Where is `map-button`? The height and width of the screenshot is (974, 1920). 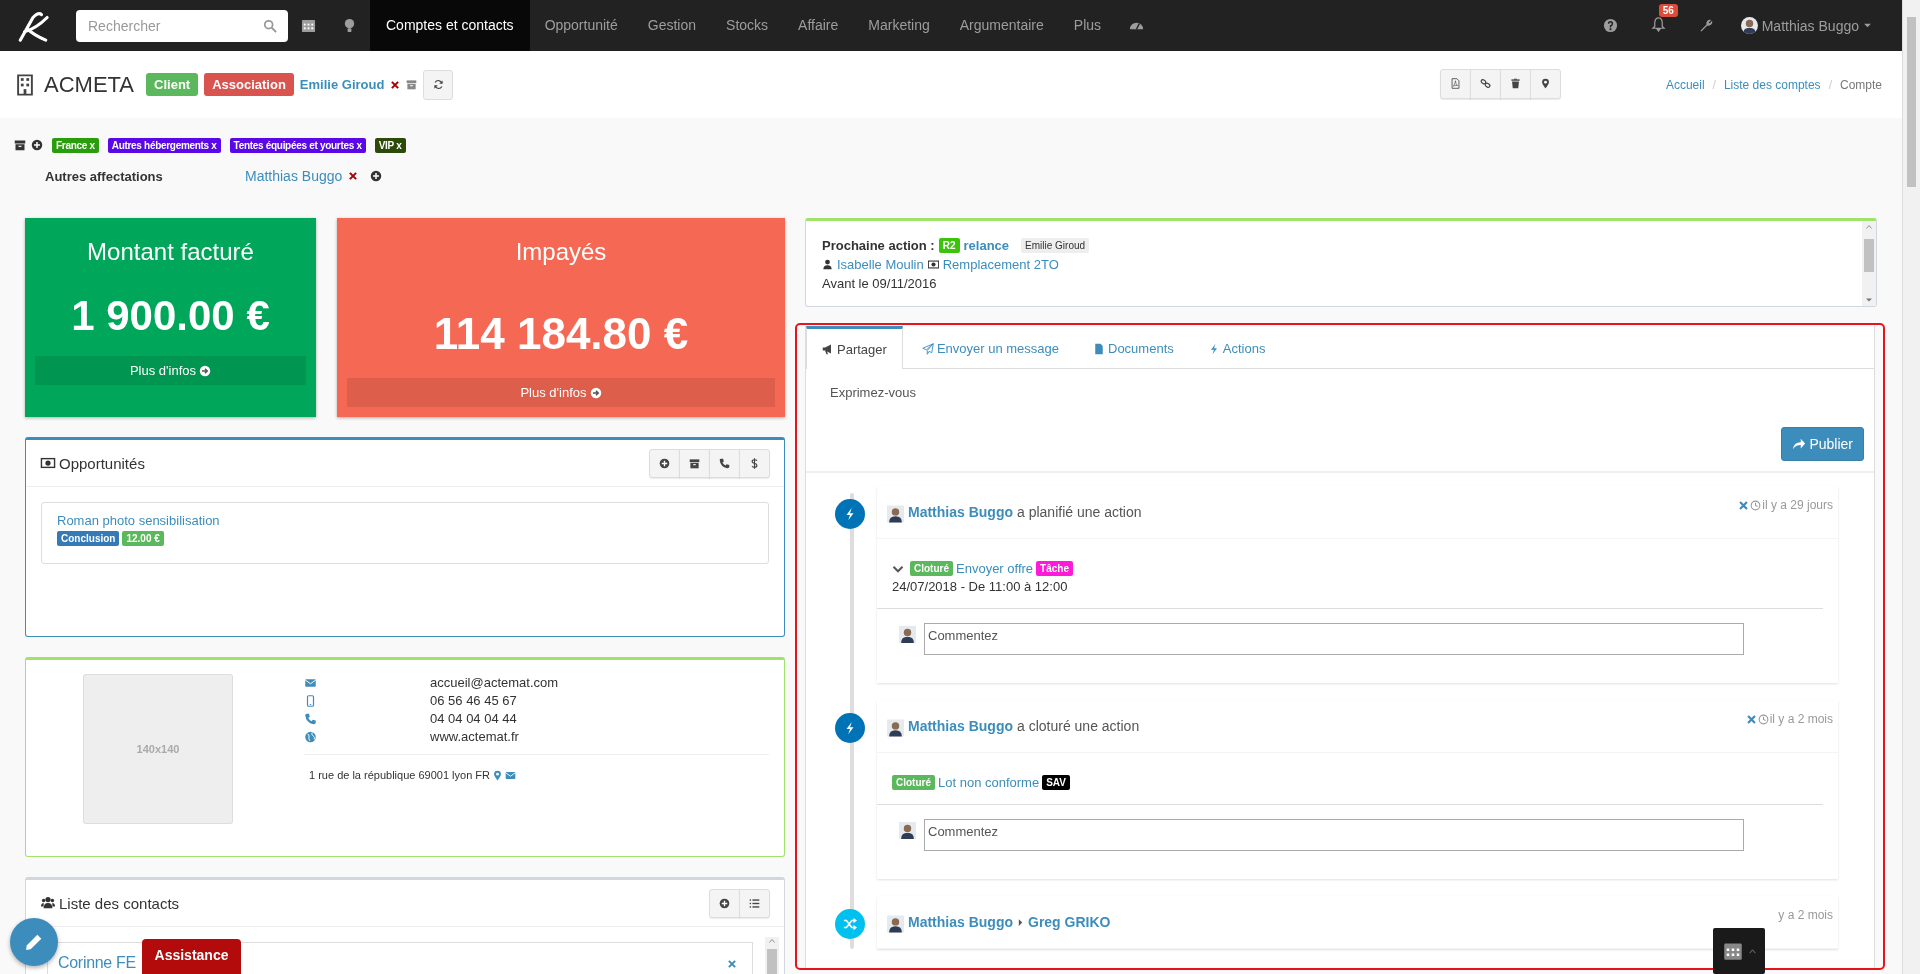
map-button is located at coordinates (1545, 83).